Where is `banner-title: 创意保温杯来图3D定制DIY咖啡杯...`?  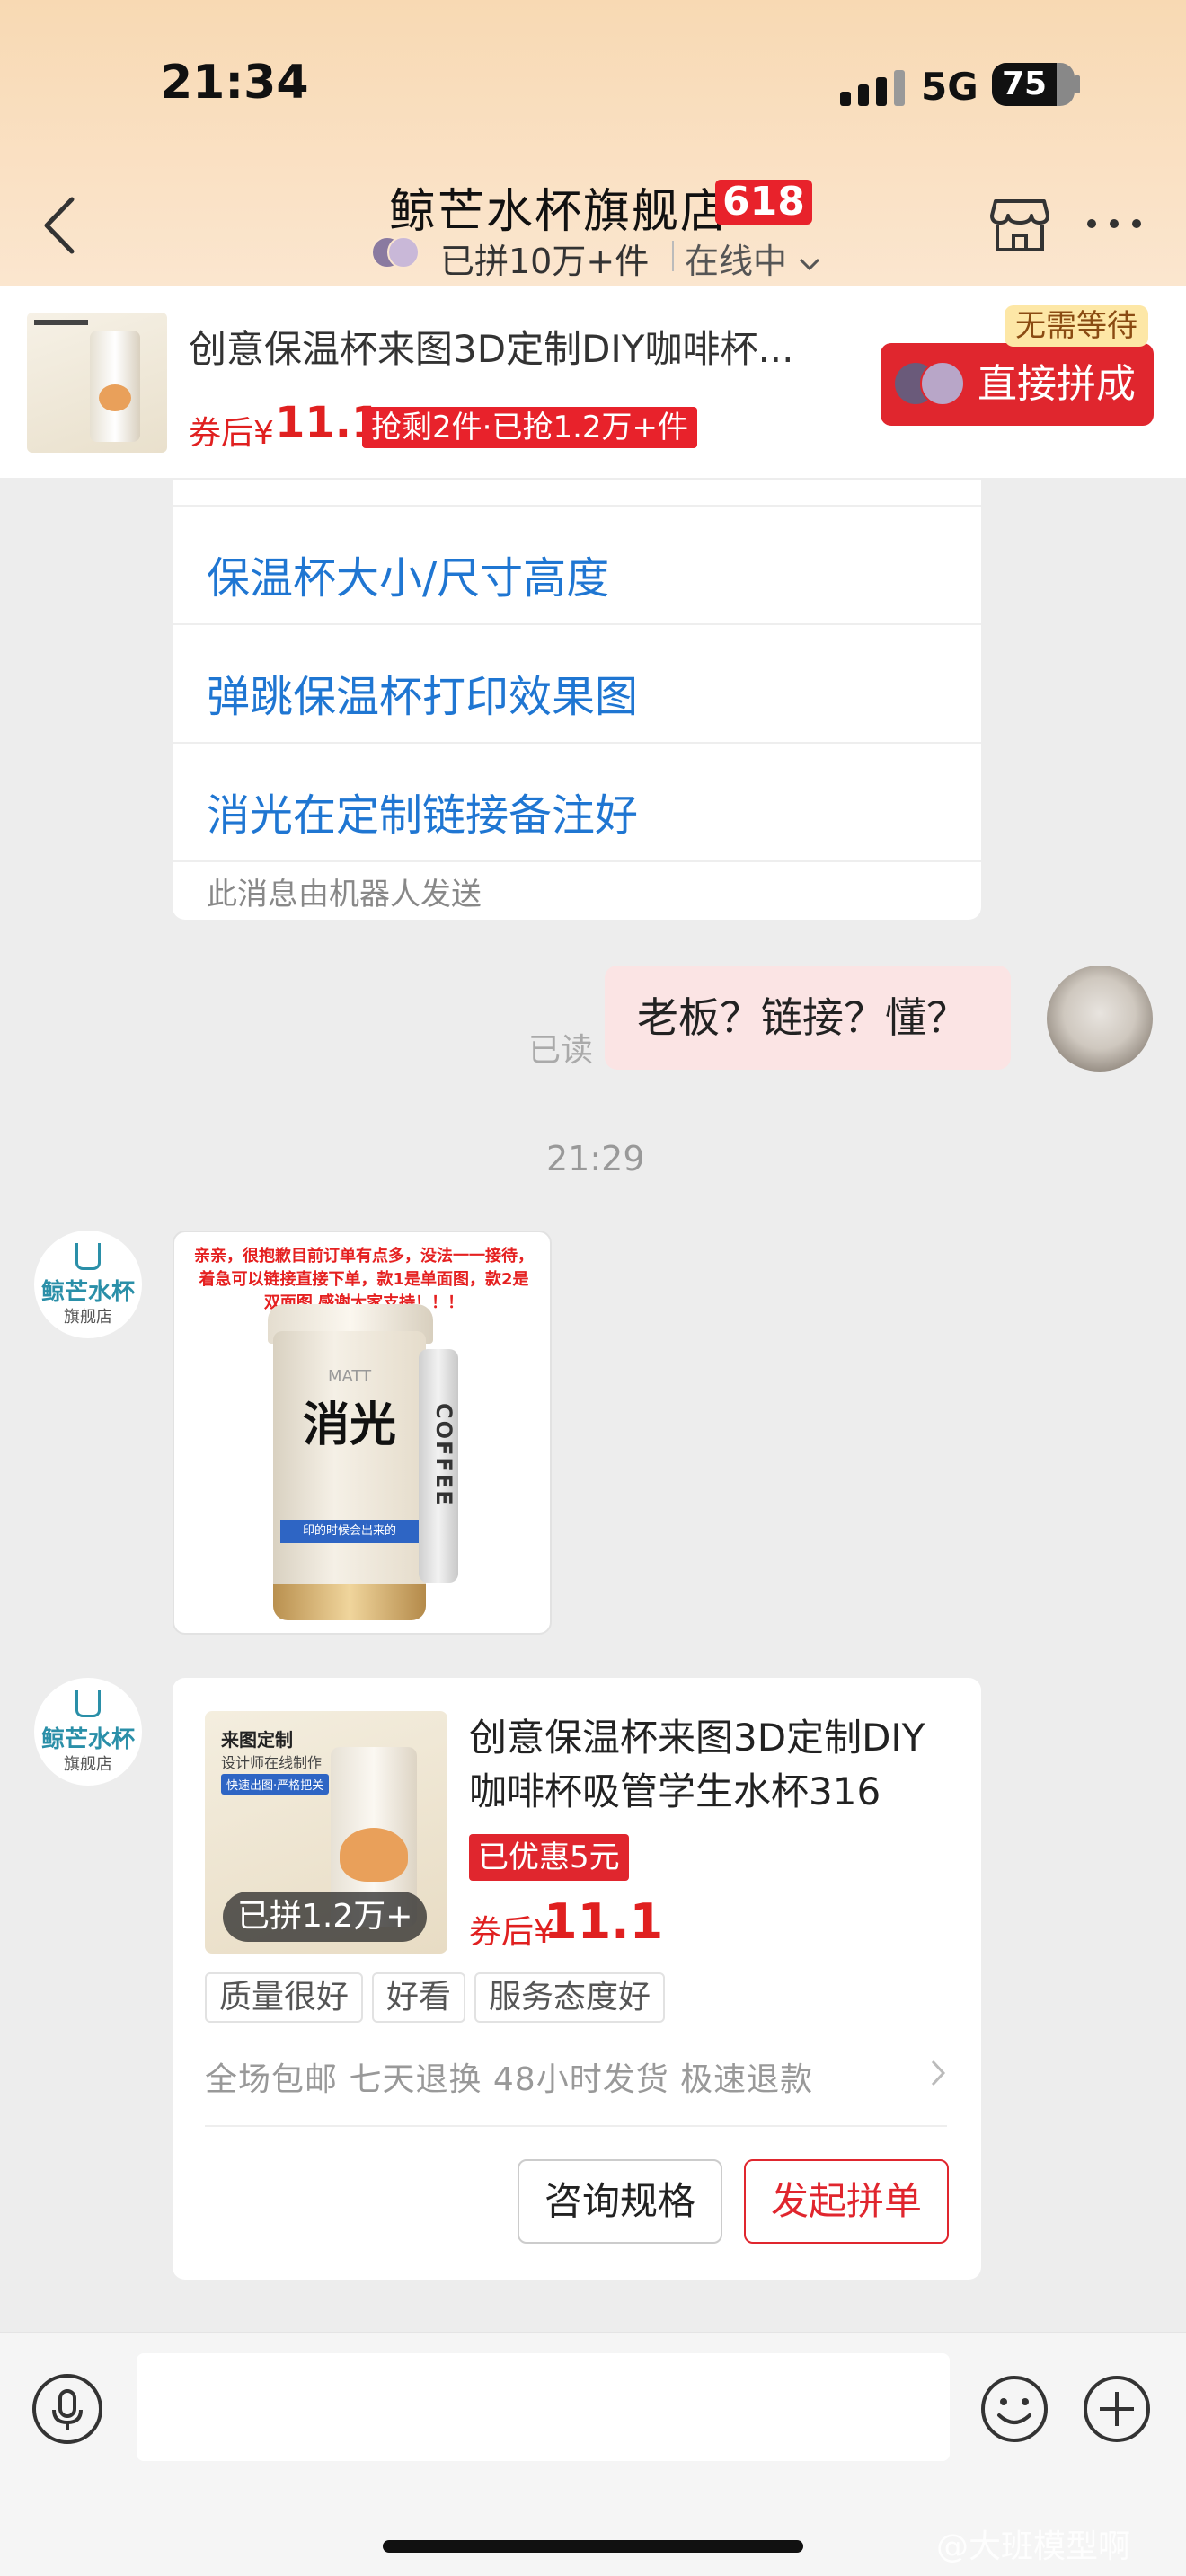 banner-title: 创意保温杯来图3D定制DIY咖啡杯... is located at coordinates (521, 346).